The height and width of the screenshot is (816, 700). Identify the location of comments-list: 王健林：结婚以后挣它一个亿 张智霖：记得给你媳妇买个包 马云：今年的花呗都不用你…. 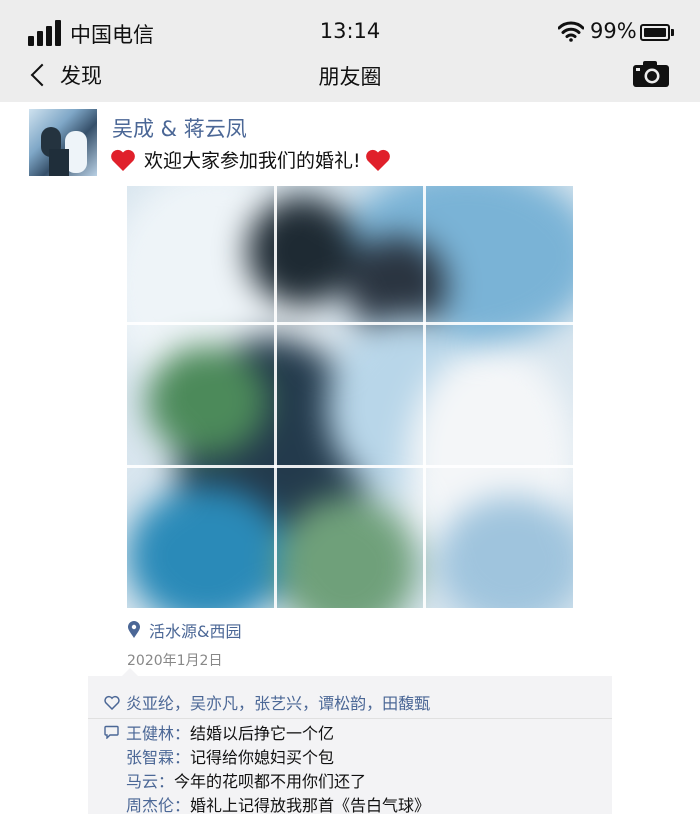
(267, 768).